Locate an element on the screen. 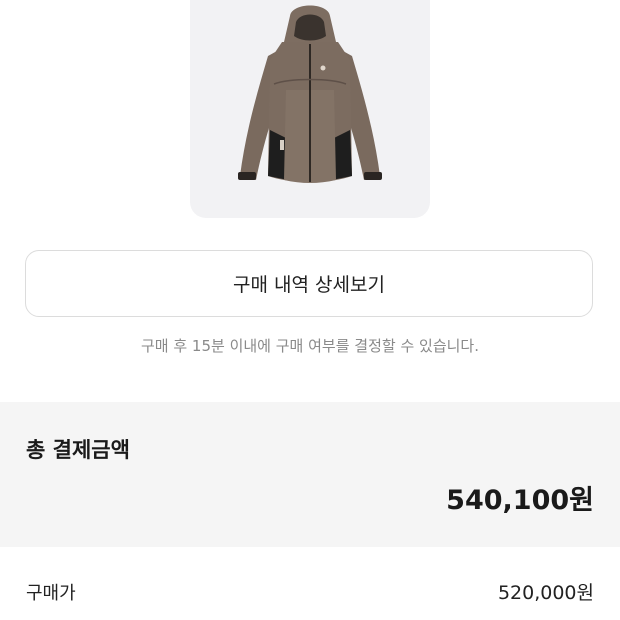 Image resolution: width=620 pixels, height=620 pixels. purchase-detail-button: 구매 내역 상세보기 is located at coordinates (309, 283).